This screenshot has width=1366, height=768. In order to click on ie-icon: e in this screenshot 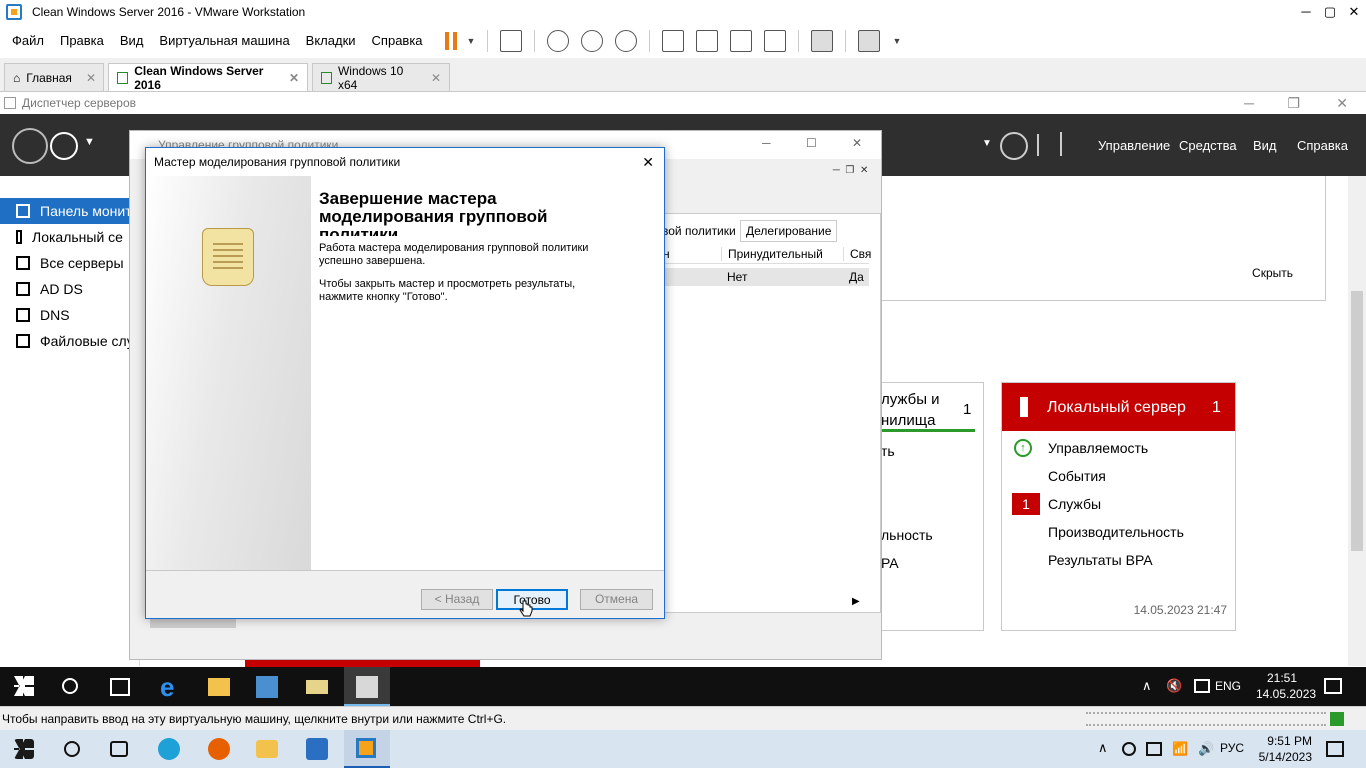, I will do `click(171, 687)`.